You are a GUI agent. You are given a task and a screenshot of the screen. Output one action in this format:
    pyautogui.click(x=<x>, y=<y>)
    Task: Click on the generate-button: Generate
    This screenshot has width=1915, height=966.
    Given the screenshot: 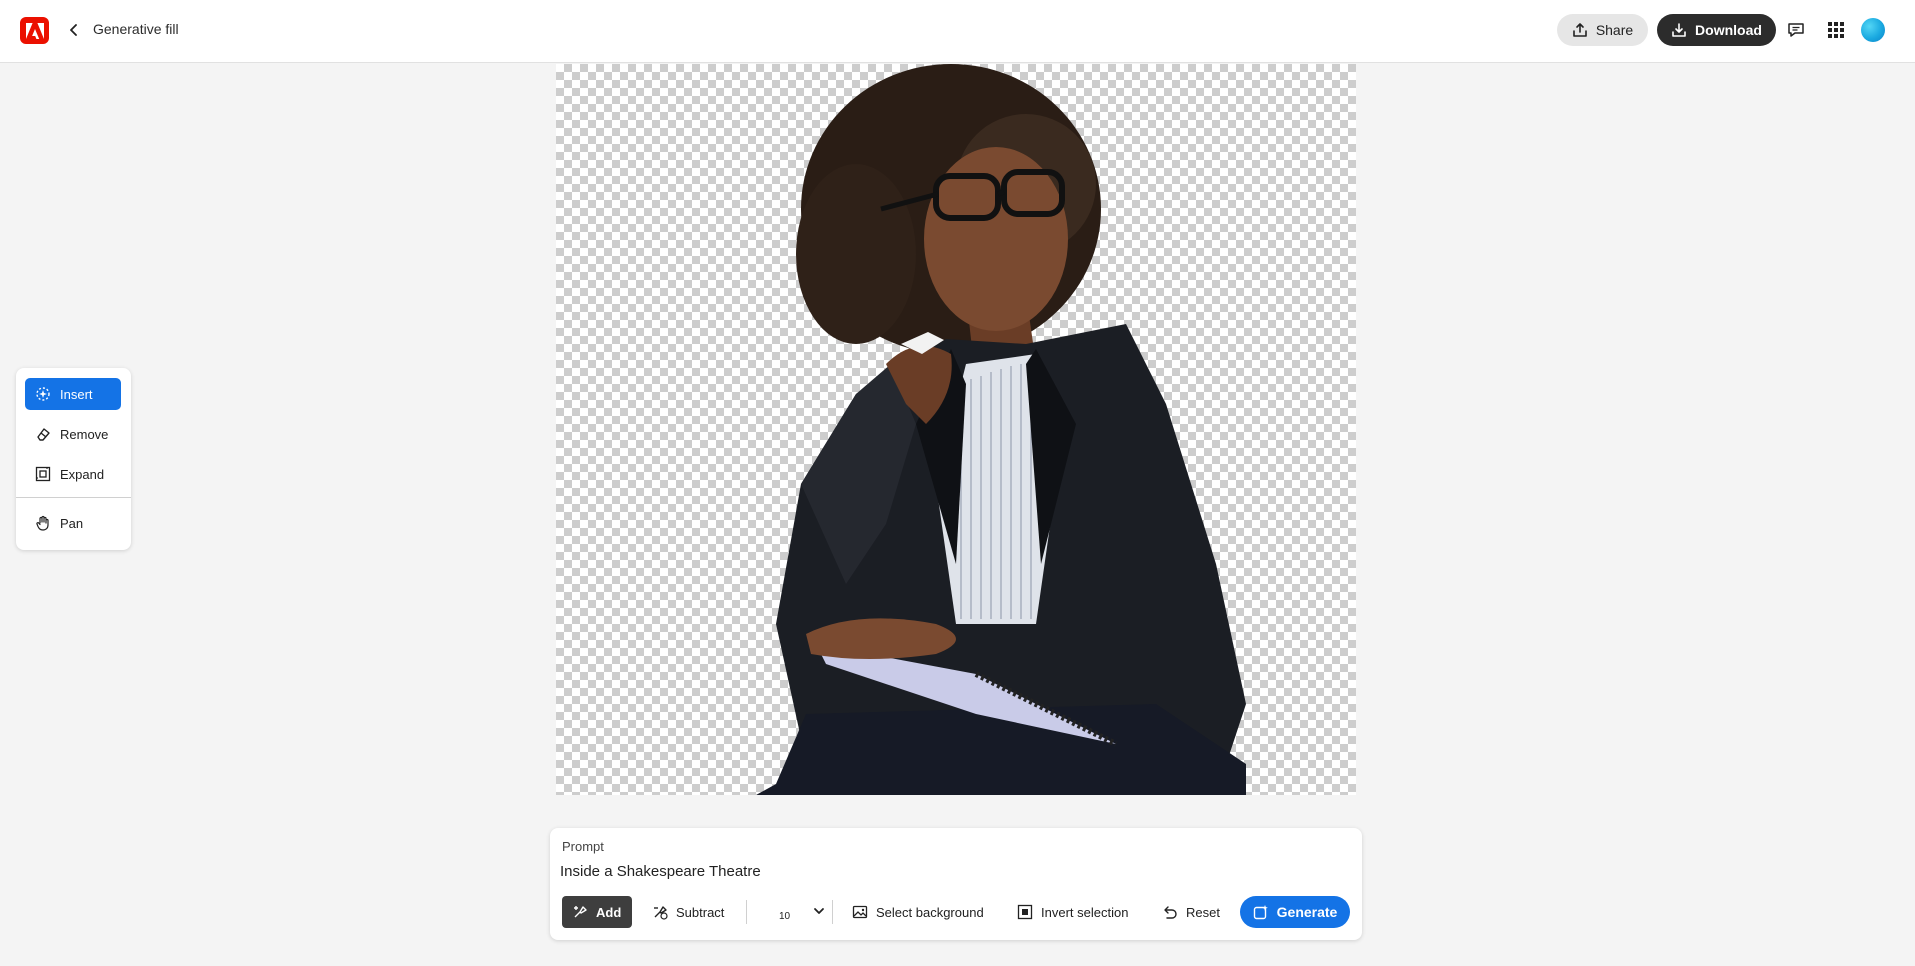 What is the action you would take?
    pyautogui.click(x=1295, y=912)
    